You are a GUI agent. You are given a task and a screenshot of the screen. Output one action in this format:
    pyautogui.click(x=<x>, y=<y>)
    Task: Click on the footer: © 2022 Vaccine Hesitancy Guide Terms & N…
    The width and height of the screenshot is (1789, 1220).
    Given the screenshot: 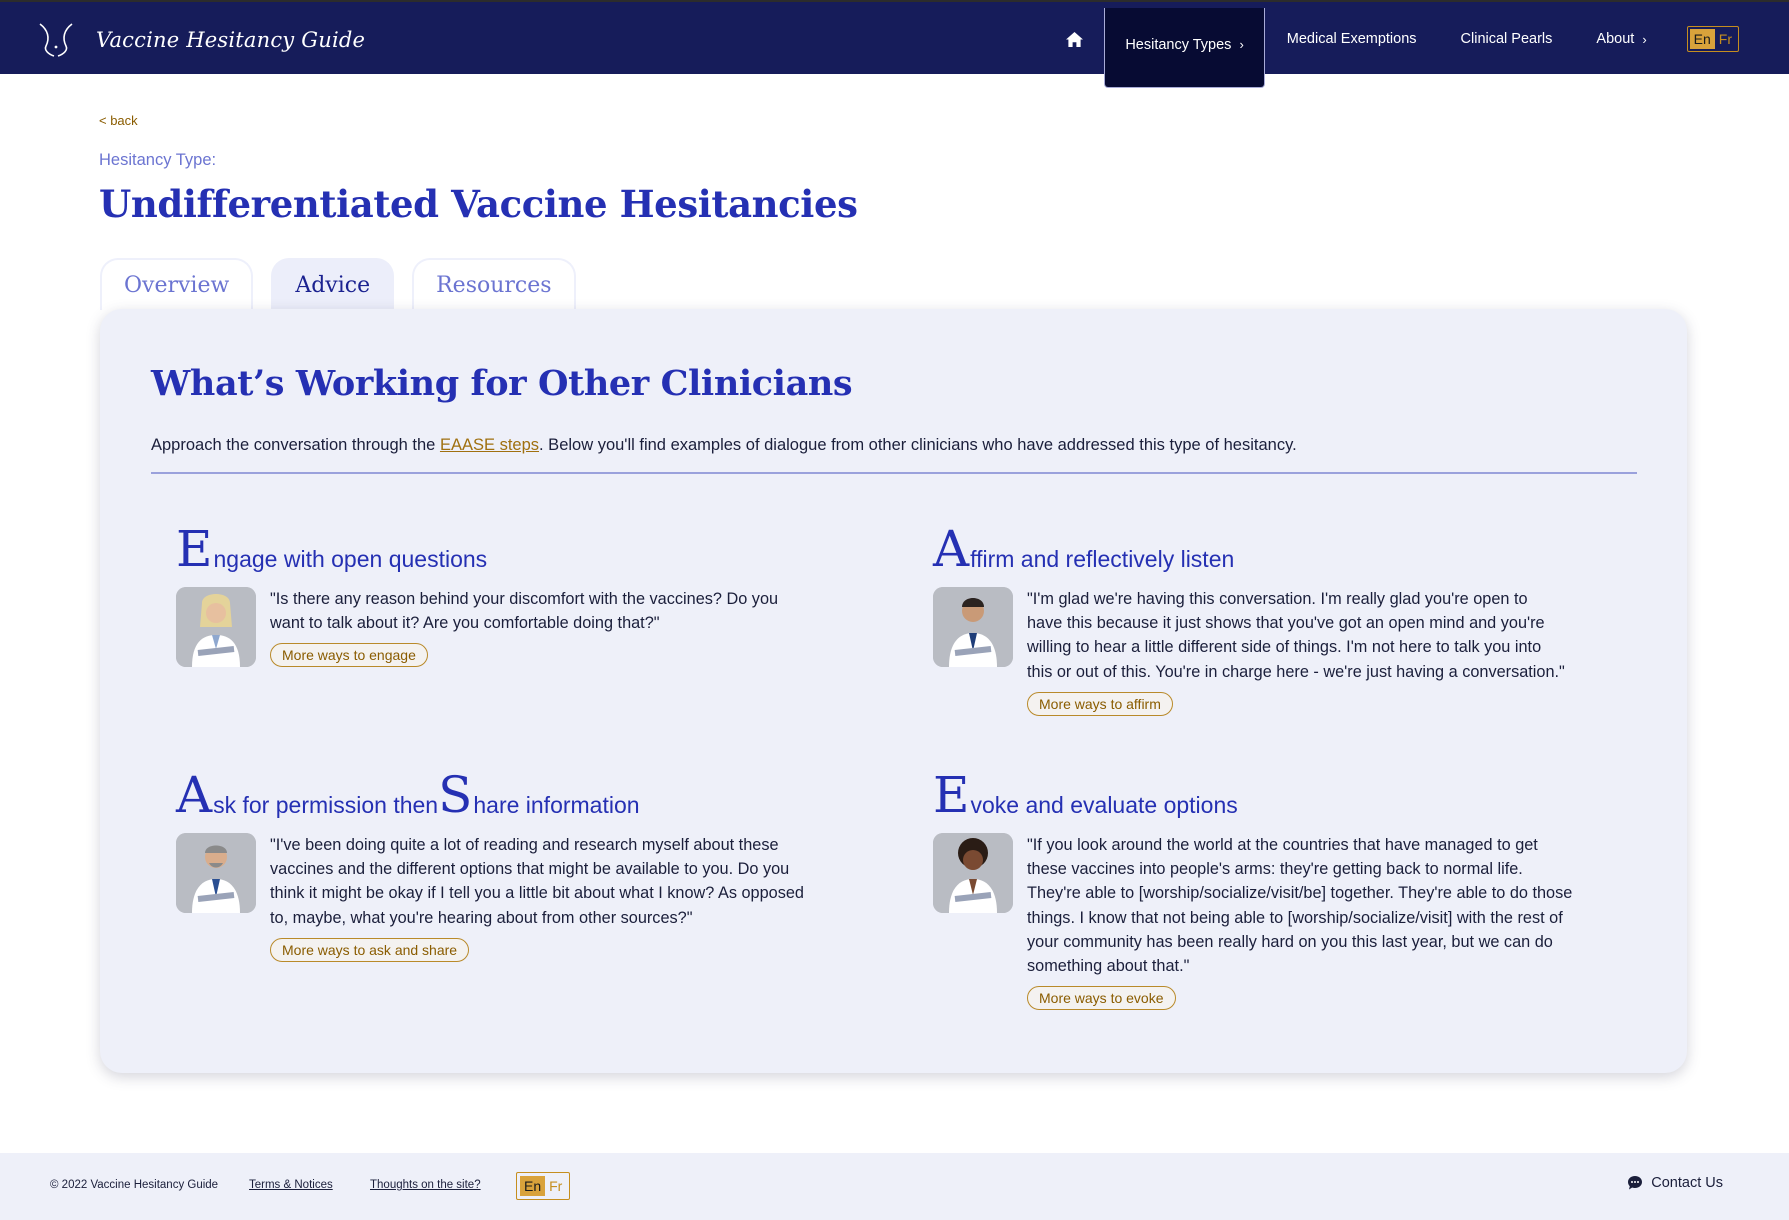 What is the action you would take?
    pyautogui.click(x=894, y=1186)
    